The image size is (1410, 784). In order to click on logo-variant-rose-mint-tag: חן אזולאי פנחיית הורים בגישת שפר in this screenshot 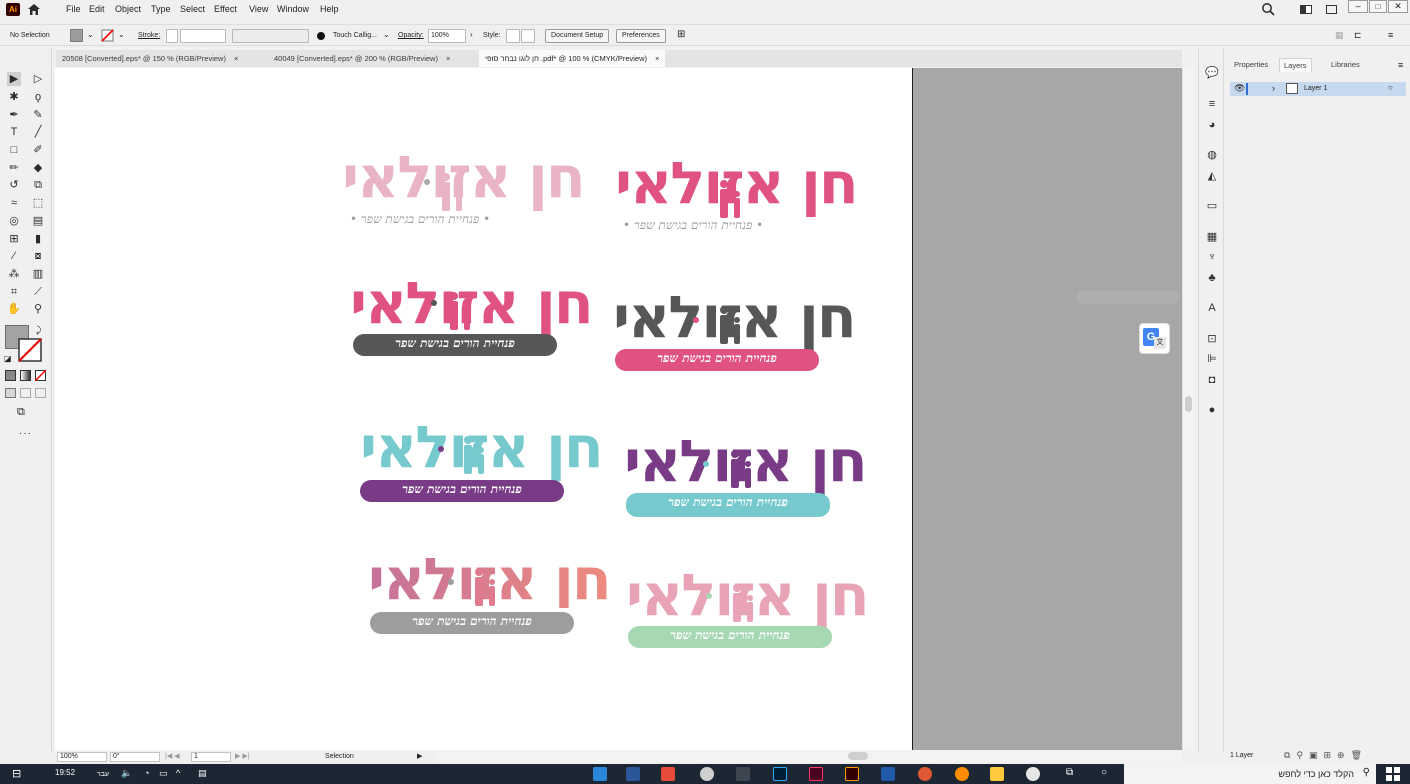, I will do `click(745, 611)`.